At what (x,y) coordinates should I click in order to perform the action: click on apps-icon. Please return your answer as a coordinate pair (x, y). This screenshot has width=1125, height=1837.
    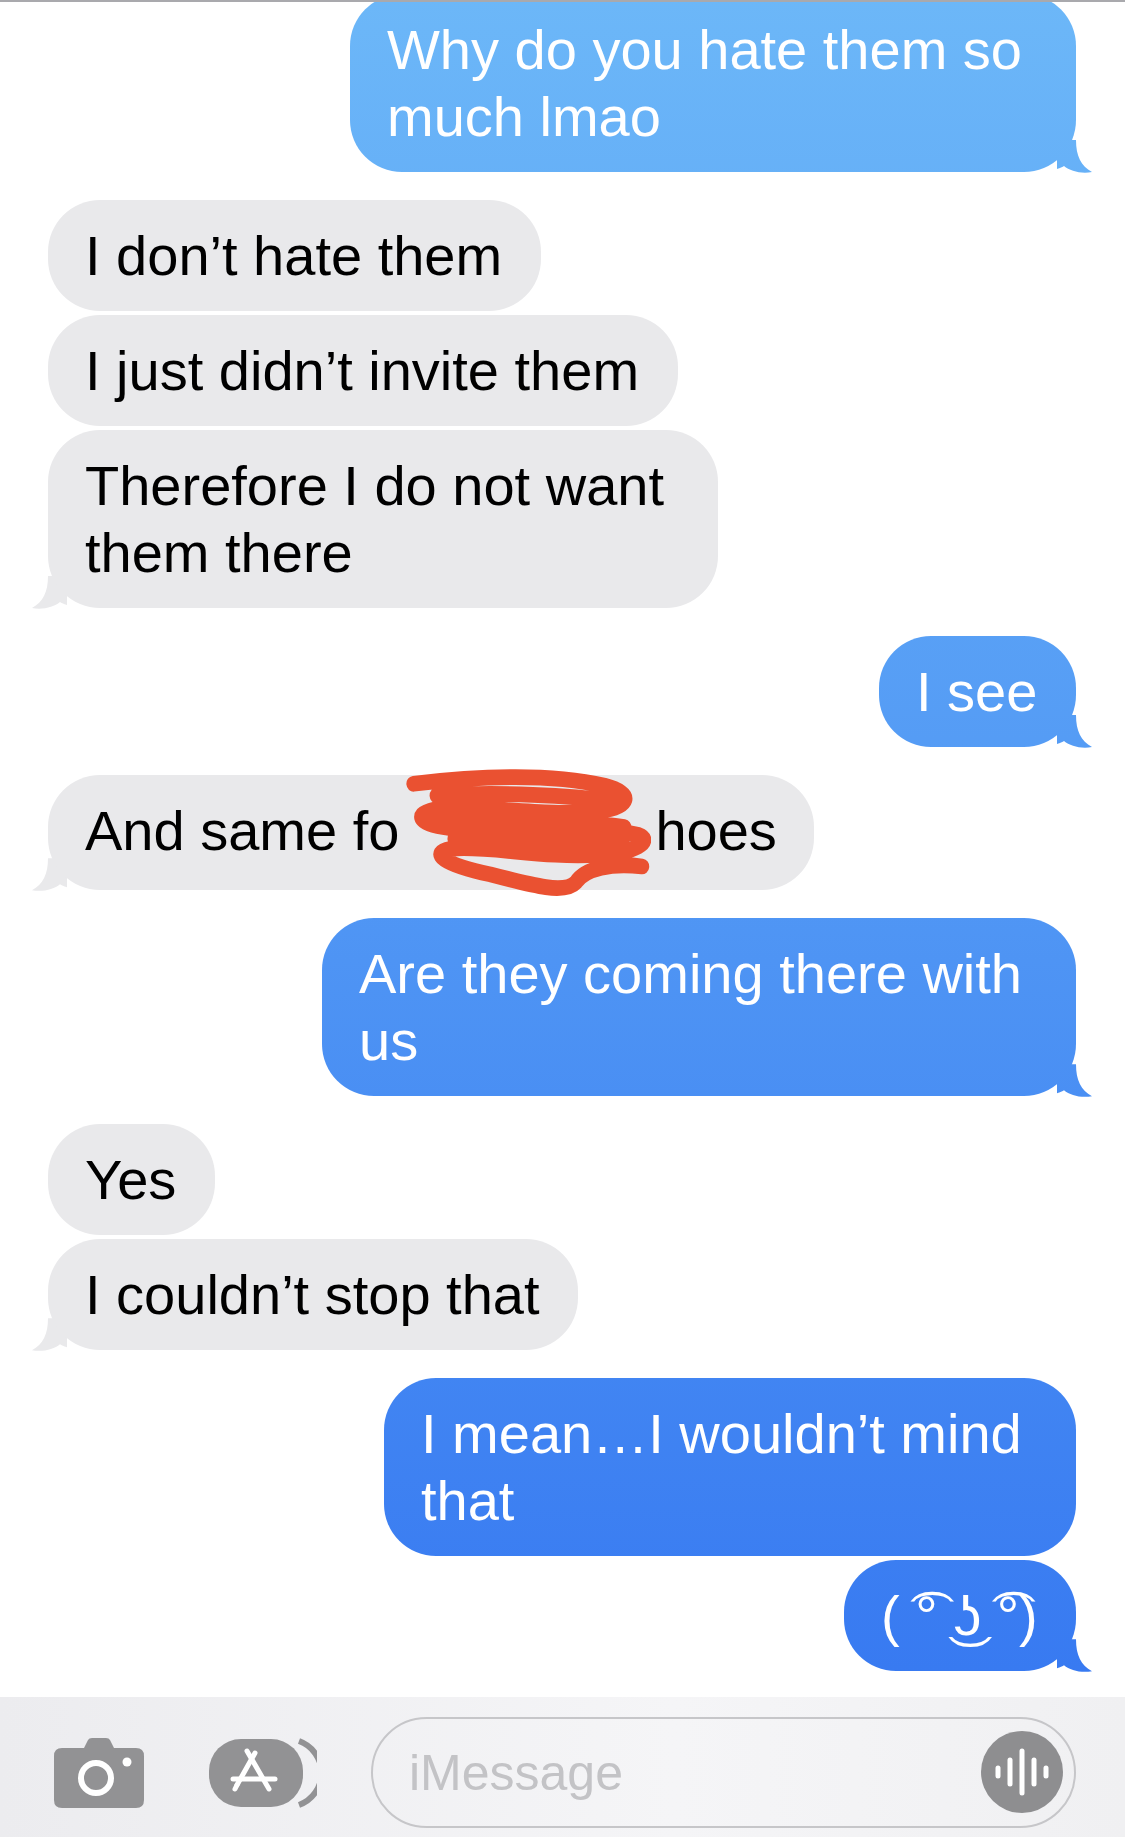
    Looking at the image, I should click on (263, 1772).